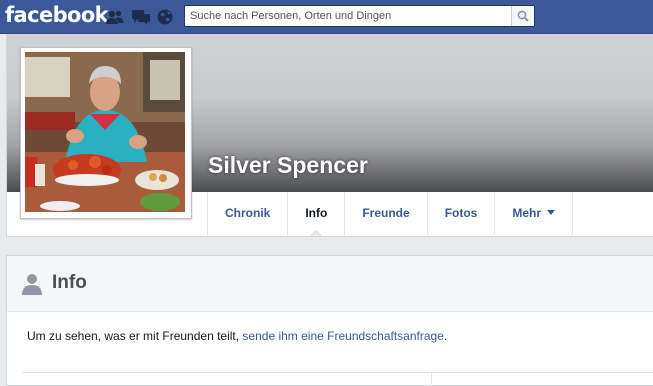  I want to click on search-button, so click(522, 16).